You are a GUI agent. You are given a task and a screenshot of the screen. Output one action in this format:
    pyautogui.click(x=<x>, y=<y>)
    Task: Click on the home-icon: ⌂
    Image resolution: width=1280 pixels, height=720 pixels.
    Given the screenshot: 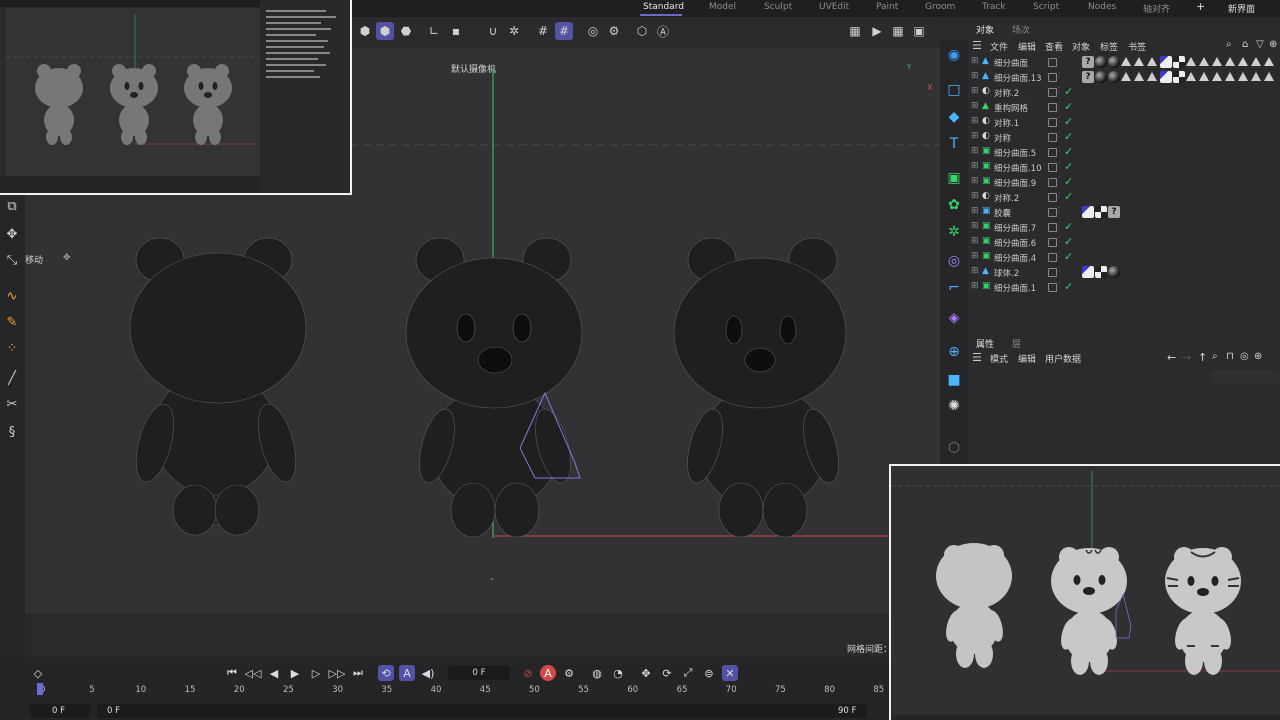 What is the action you would take?
    pyautogui.click(x=1245, y=44)
    